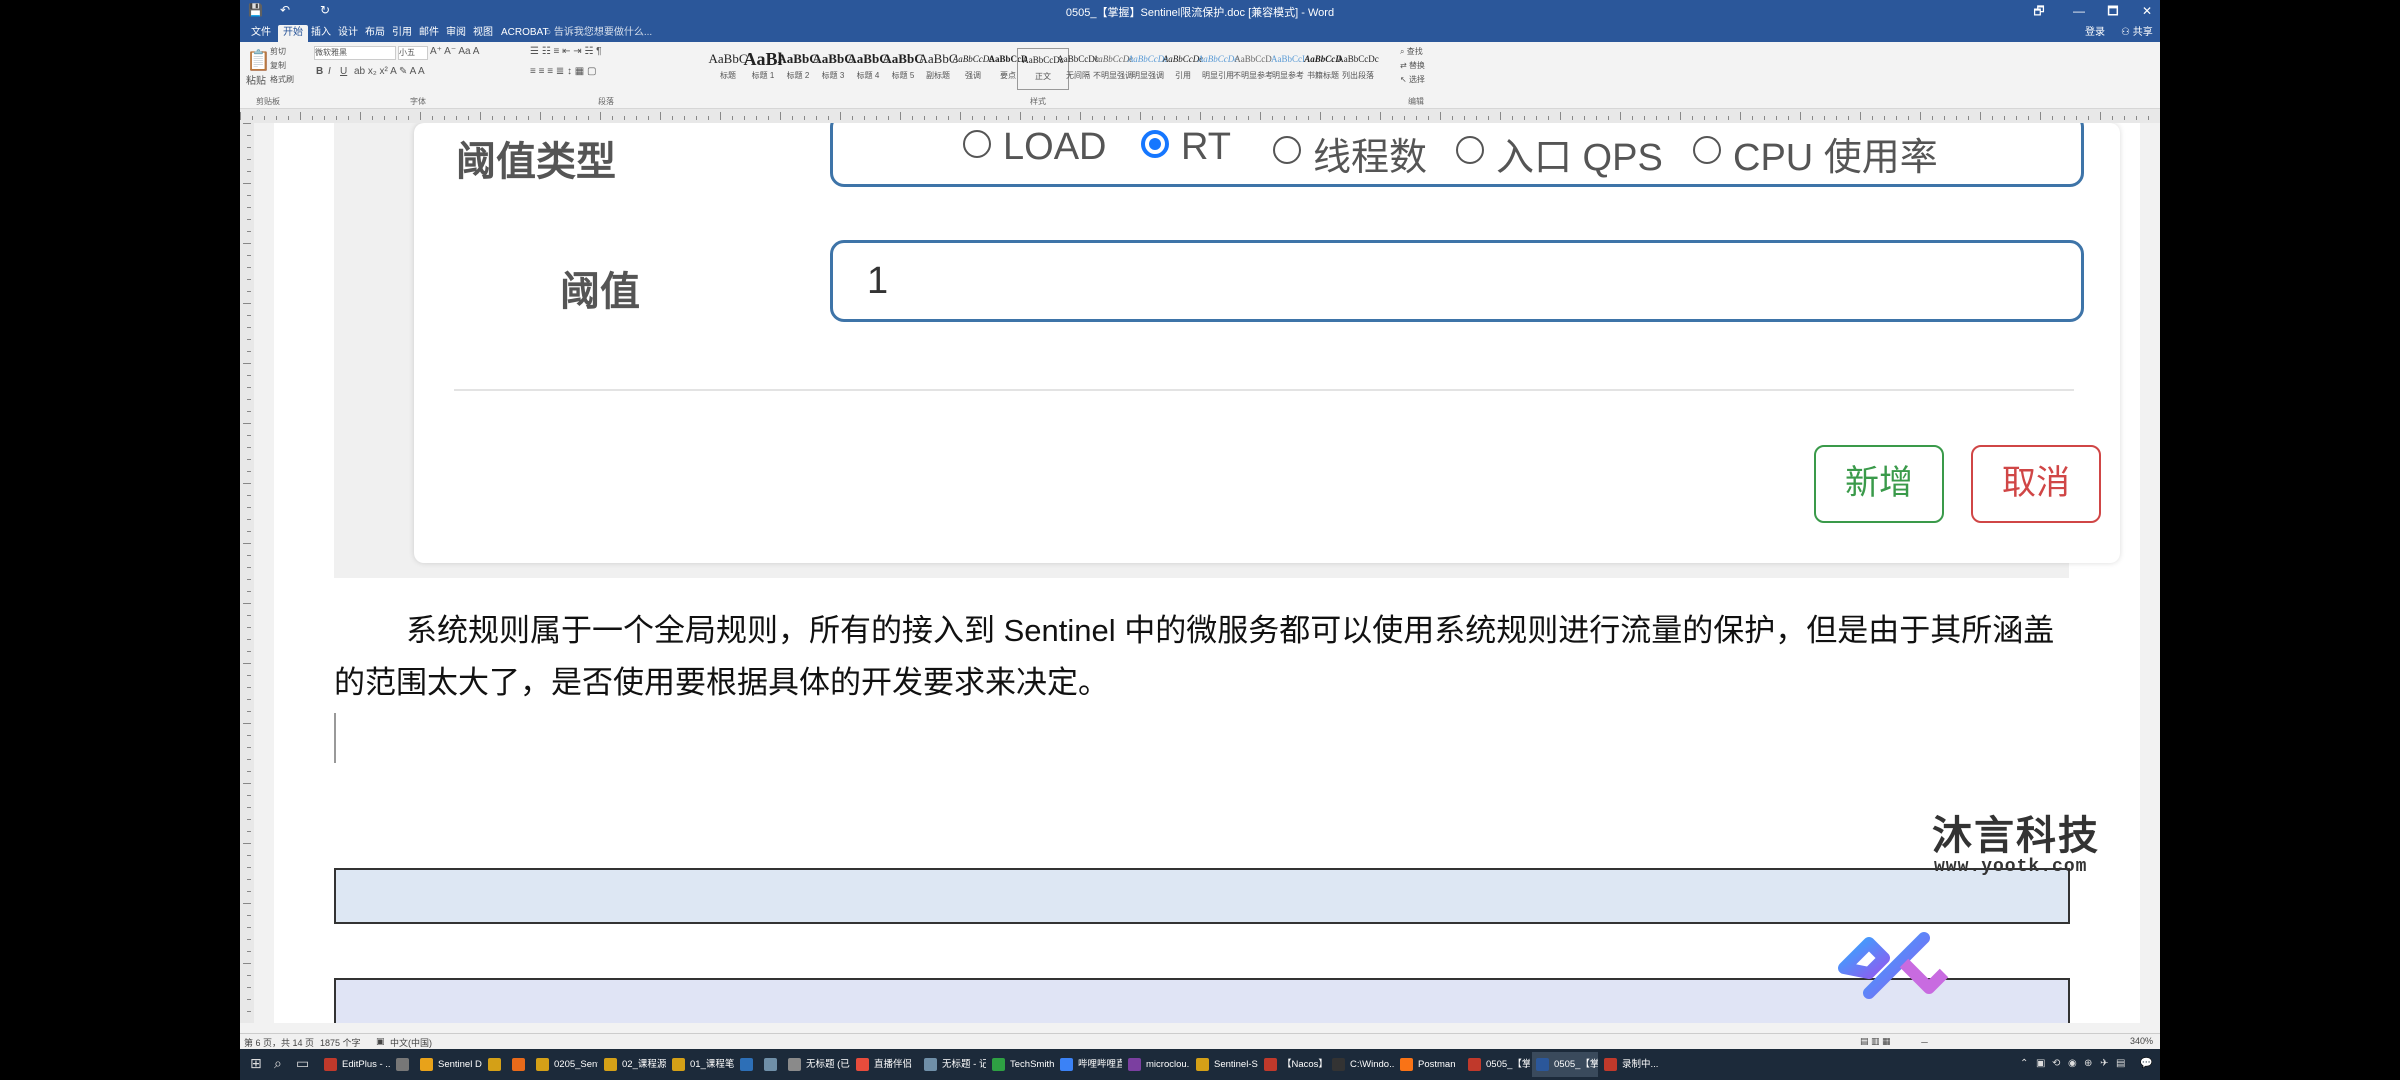 This screenshot has width=2400, height=1080. I want to click on horizontal-ruler, so click(1200, 116).